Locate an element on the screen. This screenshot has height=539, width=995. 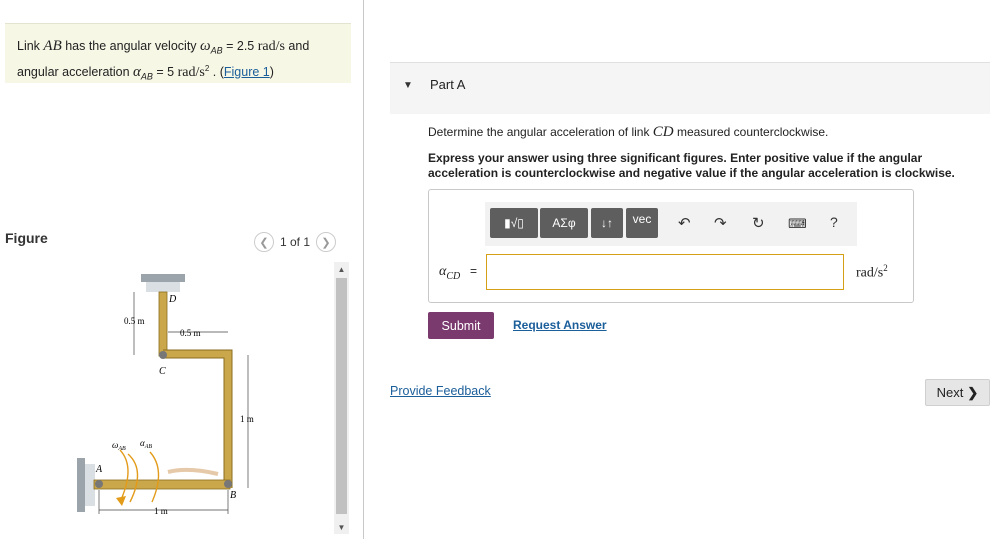
answer-variable: αCD is located at coordinates (450, 273).